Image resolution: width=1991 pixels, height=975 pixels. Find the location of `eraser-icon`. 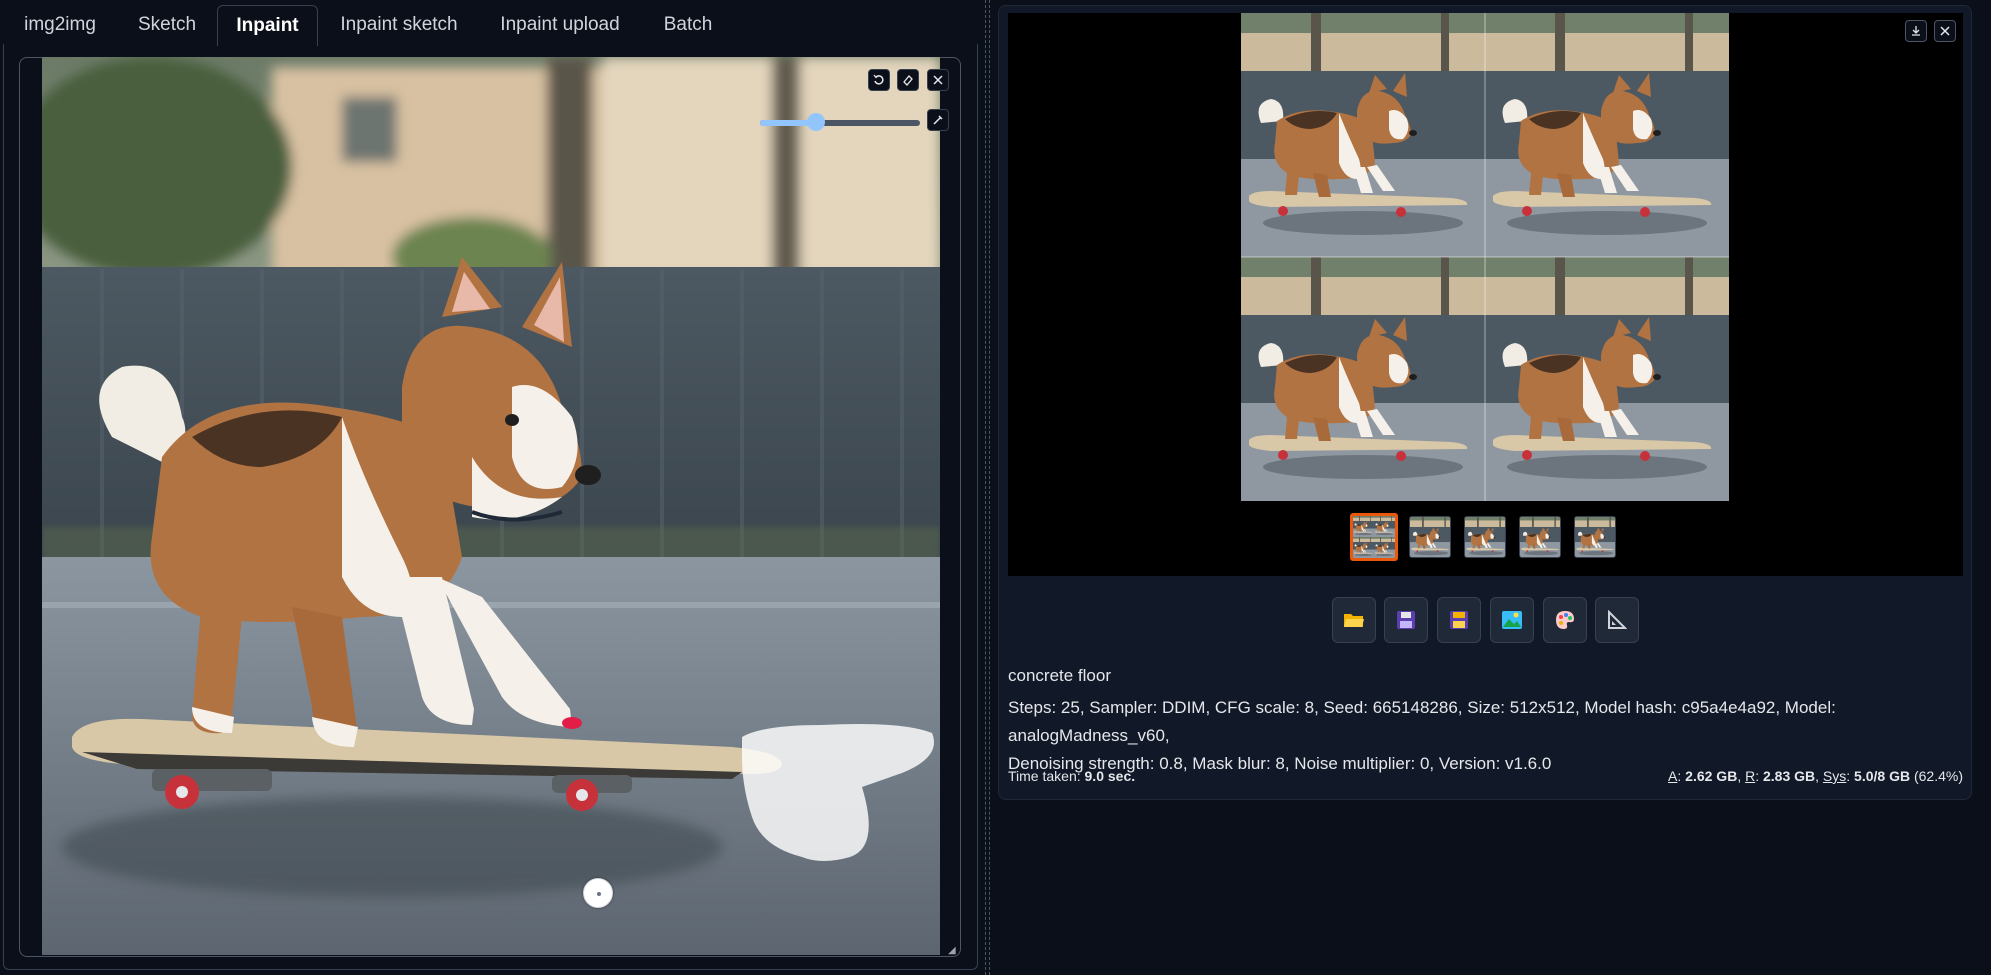

eraser-icon is located at coordinates (908, 80).